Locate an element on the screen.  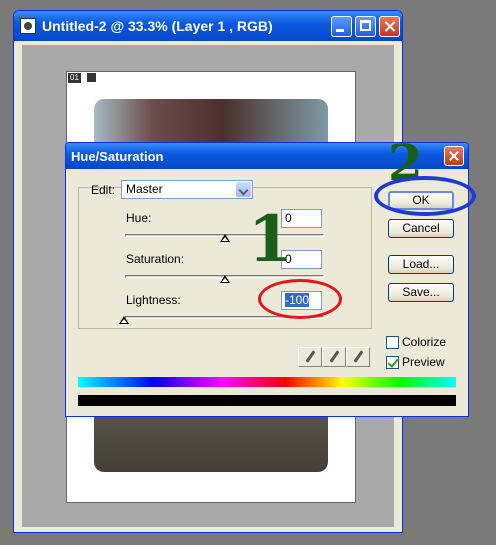
cancel-button: Cancel is located at coordinates (421, 228).